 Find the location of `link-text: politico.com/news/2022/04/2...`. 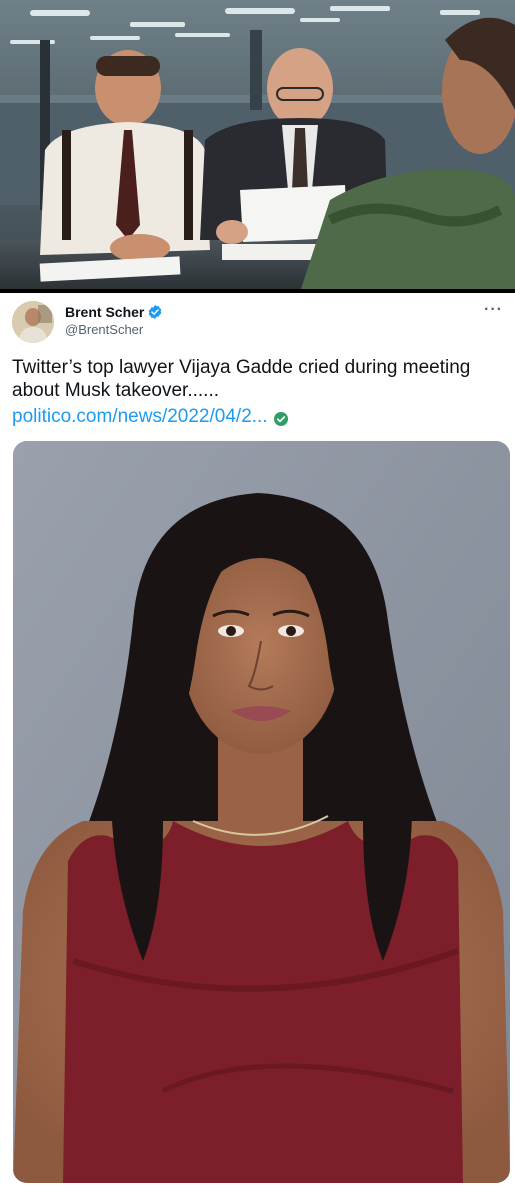

link-text: politico.com/news/2022/04/2... is located at coordinates (140, 417).